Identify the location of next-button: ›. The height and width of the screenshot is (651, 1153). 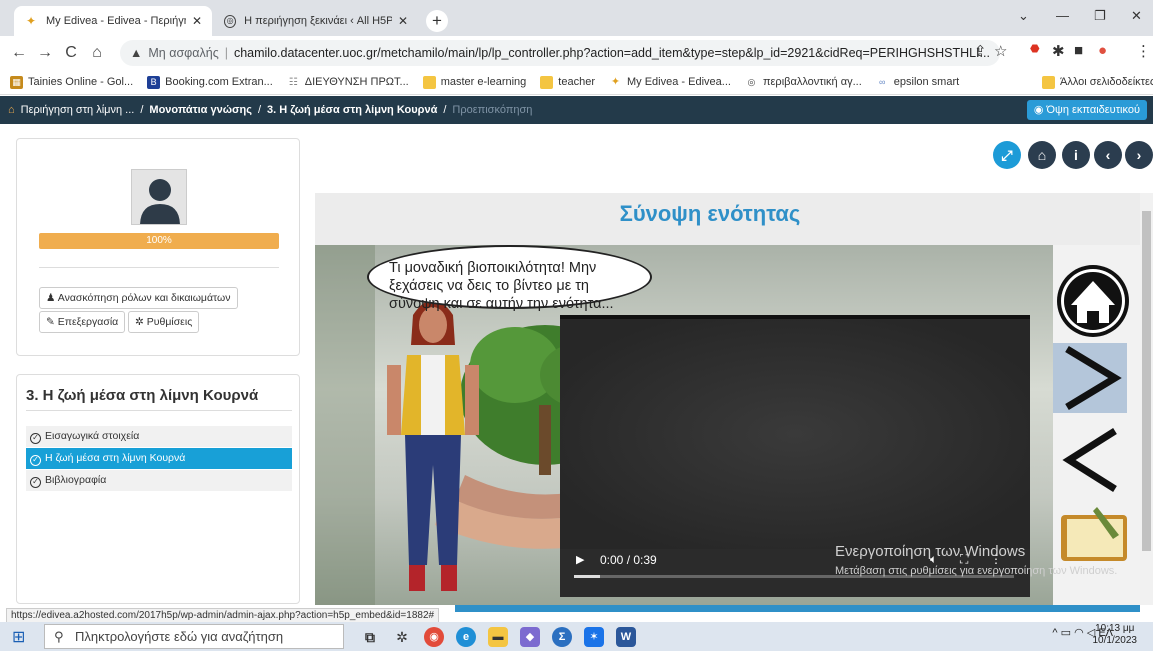
(1139, 155).